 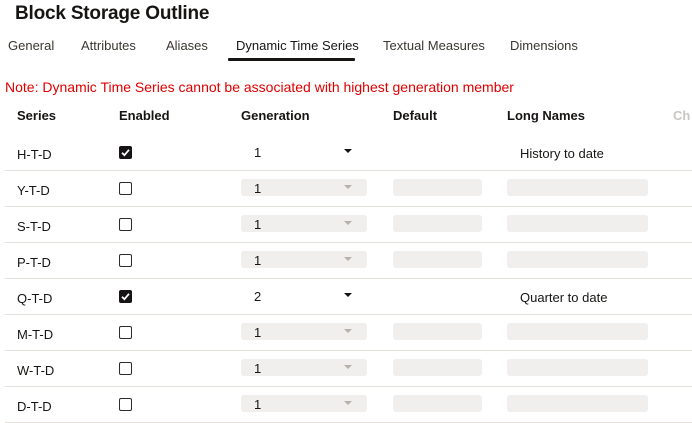 I want to click on tab-textual-measures: Textual Measures, so click(x=434, y=45).